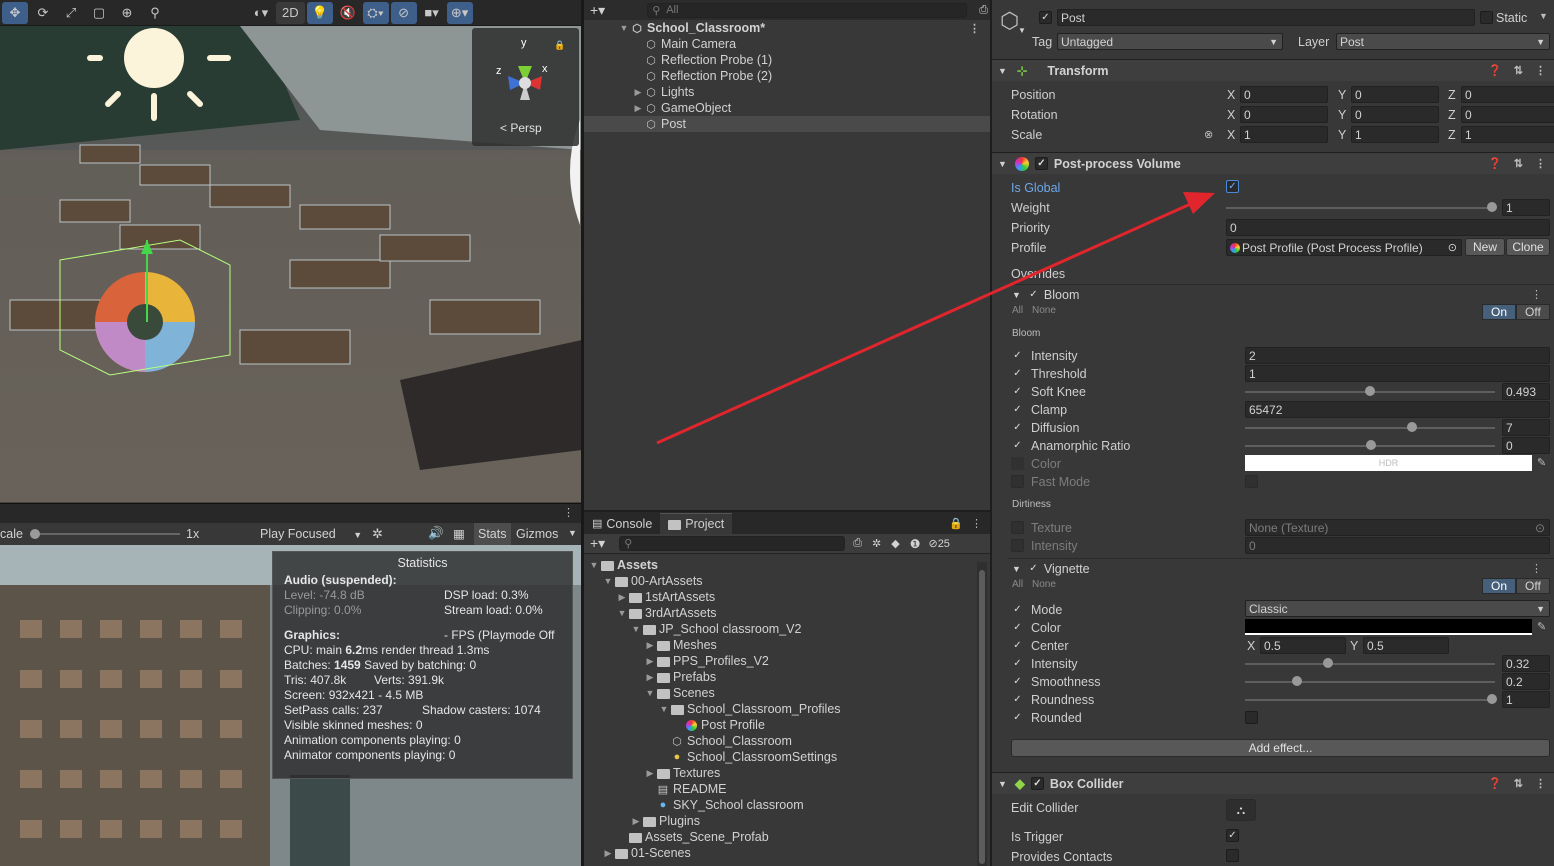 The height and width of the screenshot is (866, 1554). What do you see at coordinates (1499, 586) in the screenshot?
I see `vignette-on-button: On` at bounding box center [1499, 586].